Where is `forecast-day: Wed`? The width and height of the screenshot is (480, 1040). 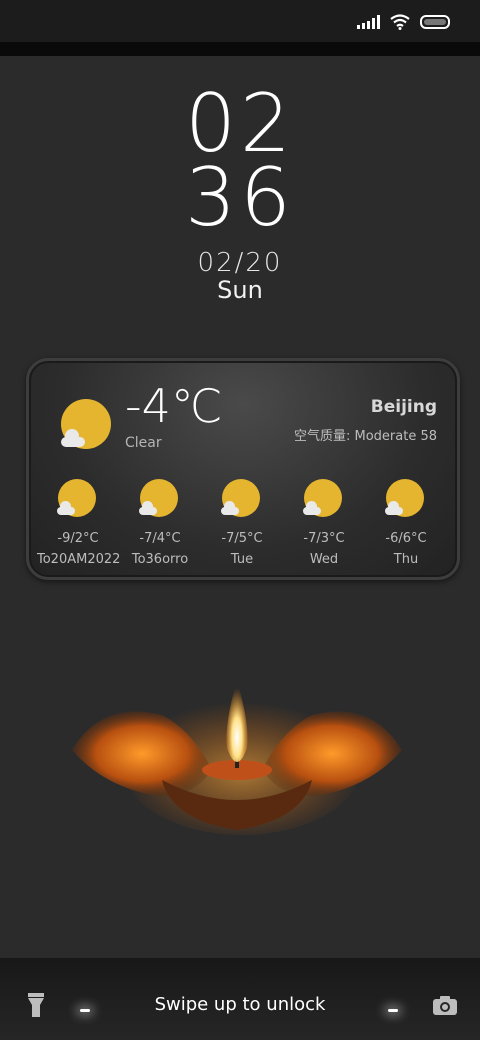
forecast-day: Wed is located at coordinates (324, 559).